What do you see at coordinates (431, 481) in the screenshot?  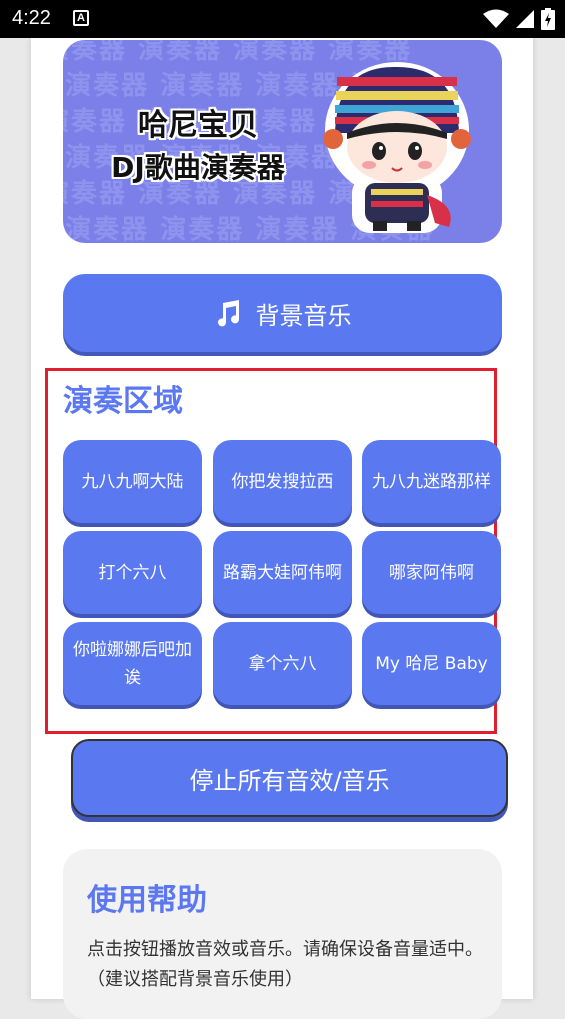 I see `pad-button: 九八九迷路那样` at bounding box center [431, 481].